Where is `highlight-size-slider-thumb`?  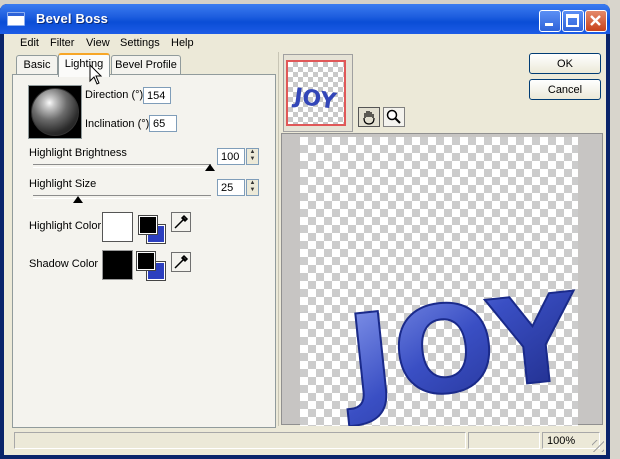 highlight-size-slider-thumb is located at coordinates (78, 199).